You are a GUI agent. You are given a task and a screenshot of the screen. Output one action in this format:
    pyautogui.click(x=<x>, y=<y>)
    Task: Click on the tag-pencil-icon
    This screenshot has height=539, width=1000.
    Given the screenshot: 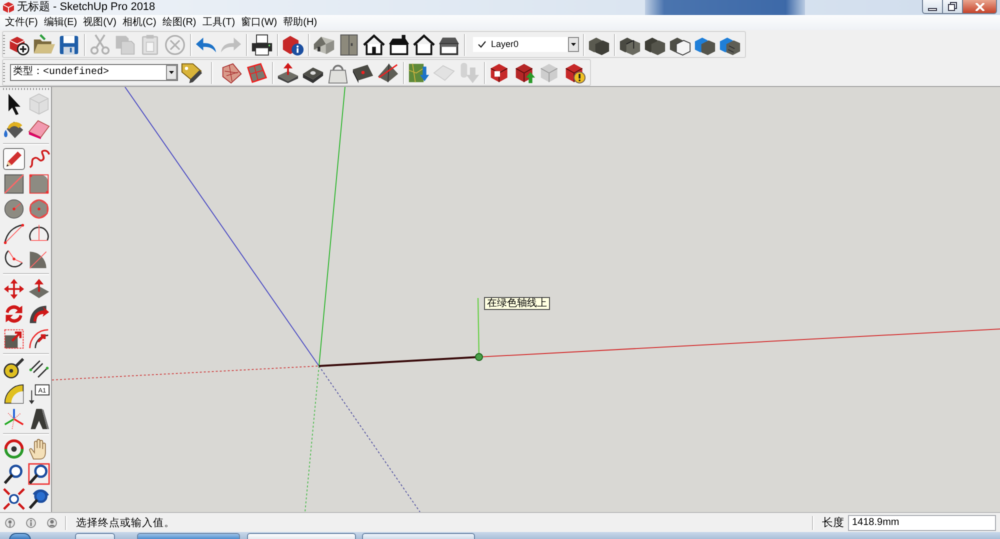 What is the action you would take?
    pyautogui.click(x=192, y=73)
    